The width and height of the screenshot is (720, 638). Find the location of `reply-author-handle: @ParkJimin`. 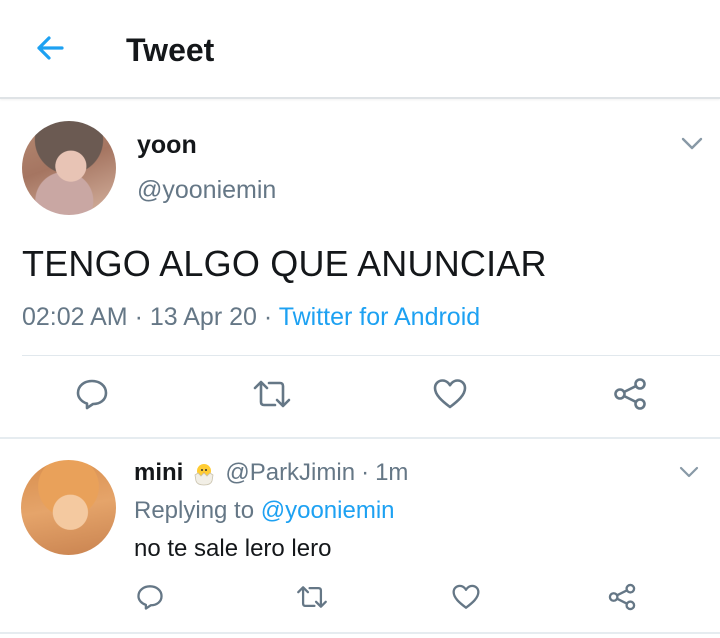

reply-author-handle: @ParkJimin is located at coordinates (290, 473).